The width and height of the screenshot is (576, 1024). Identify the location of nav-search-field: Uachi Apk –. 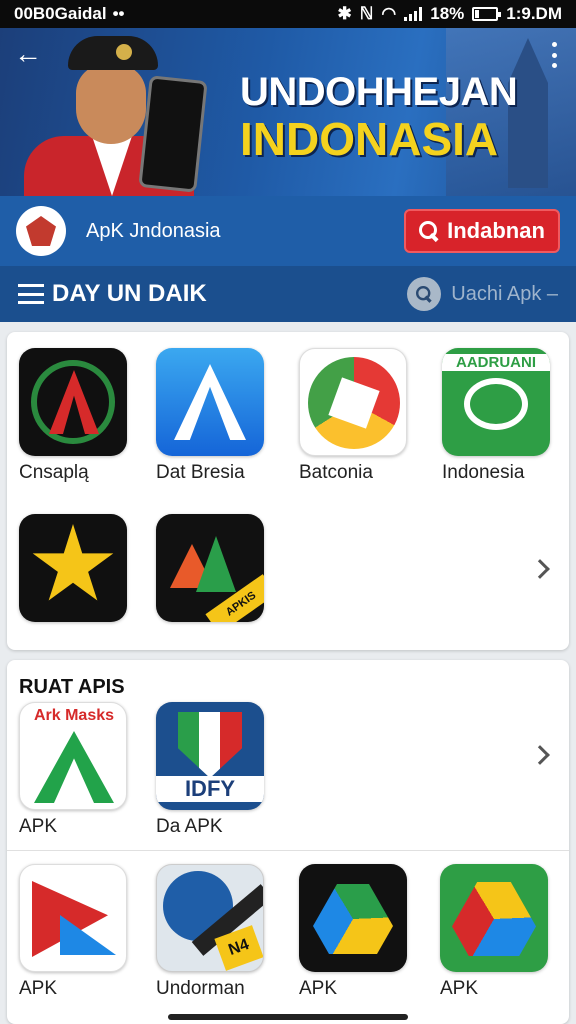
(482, 294).